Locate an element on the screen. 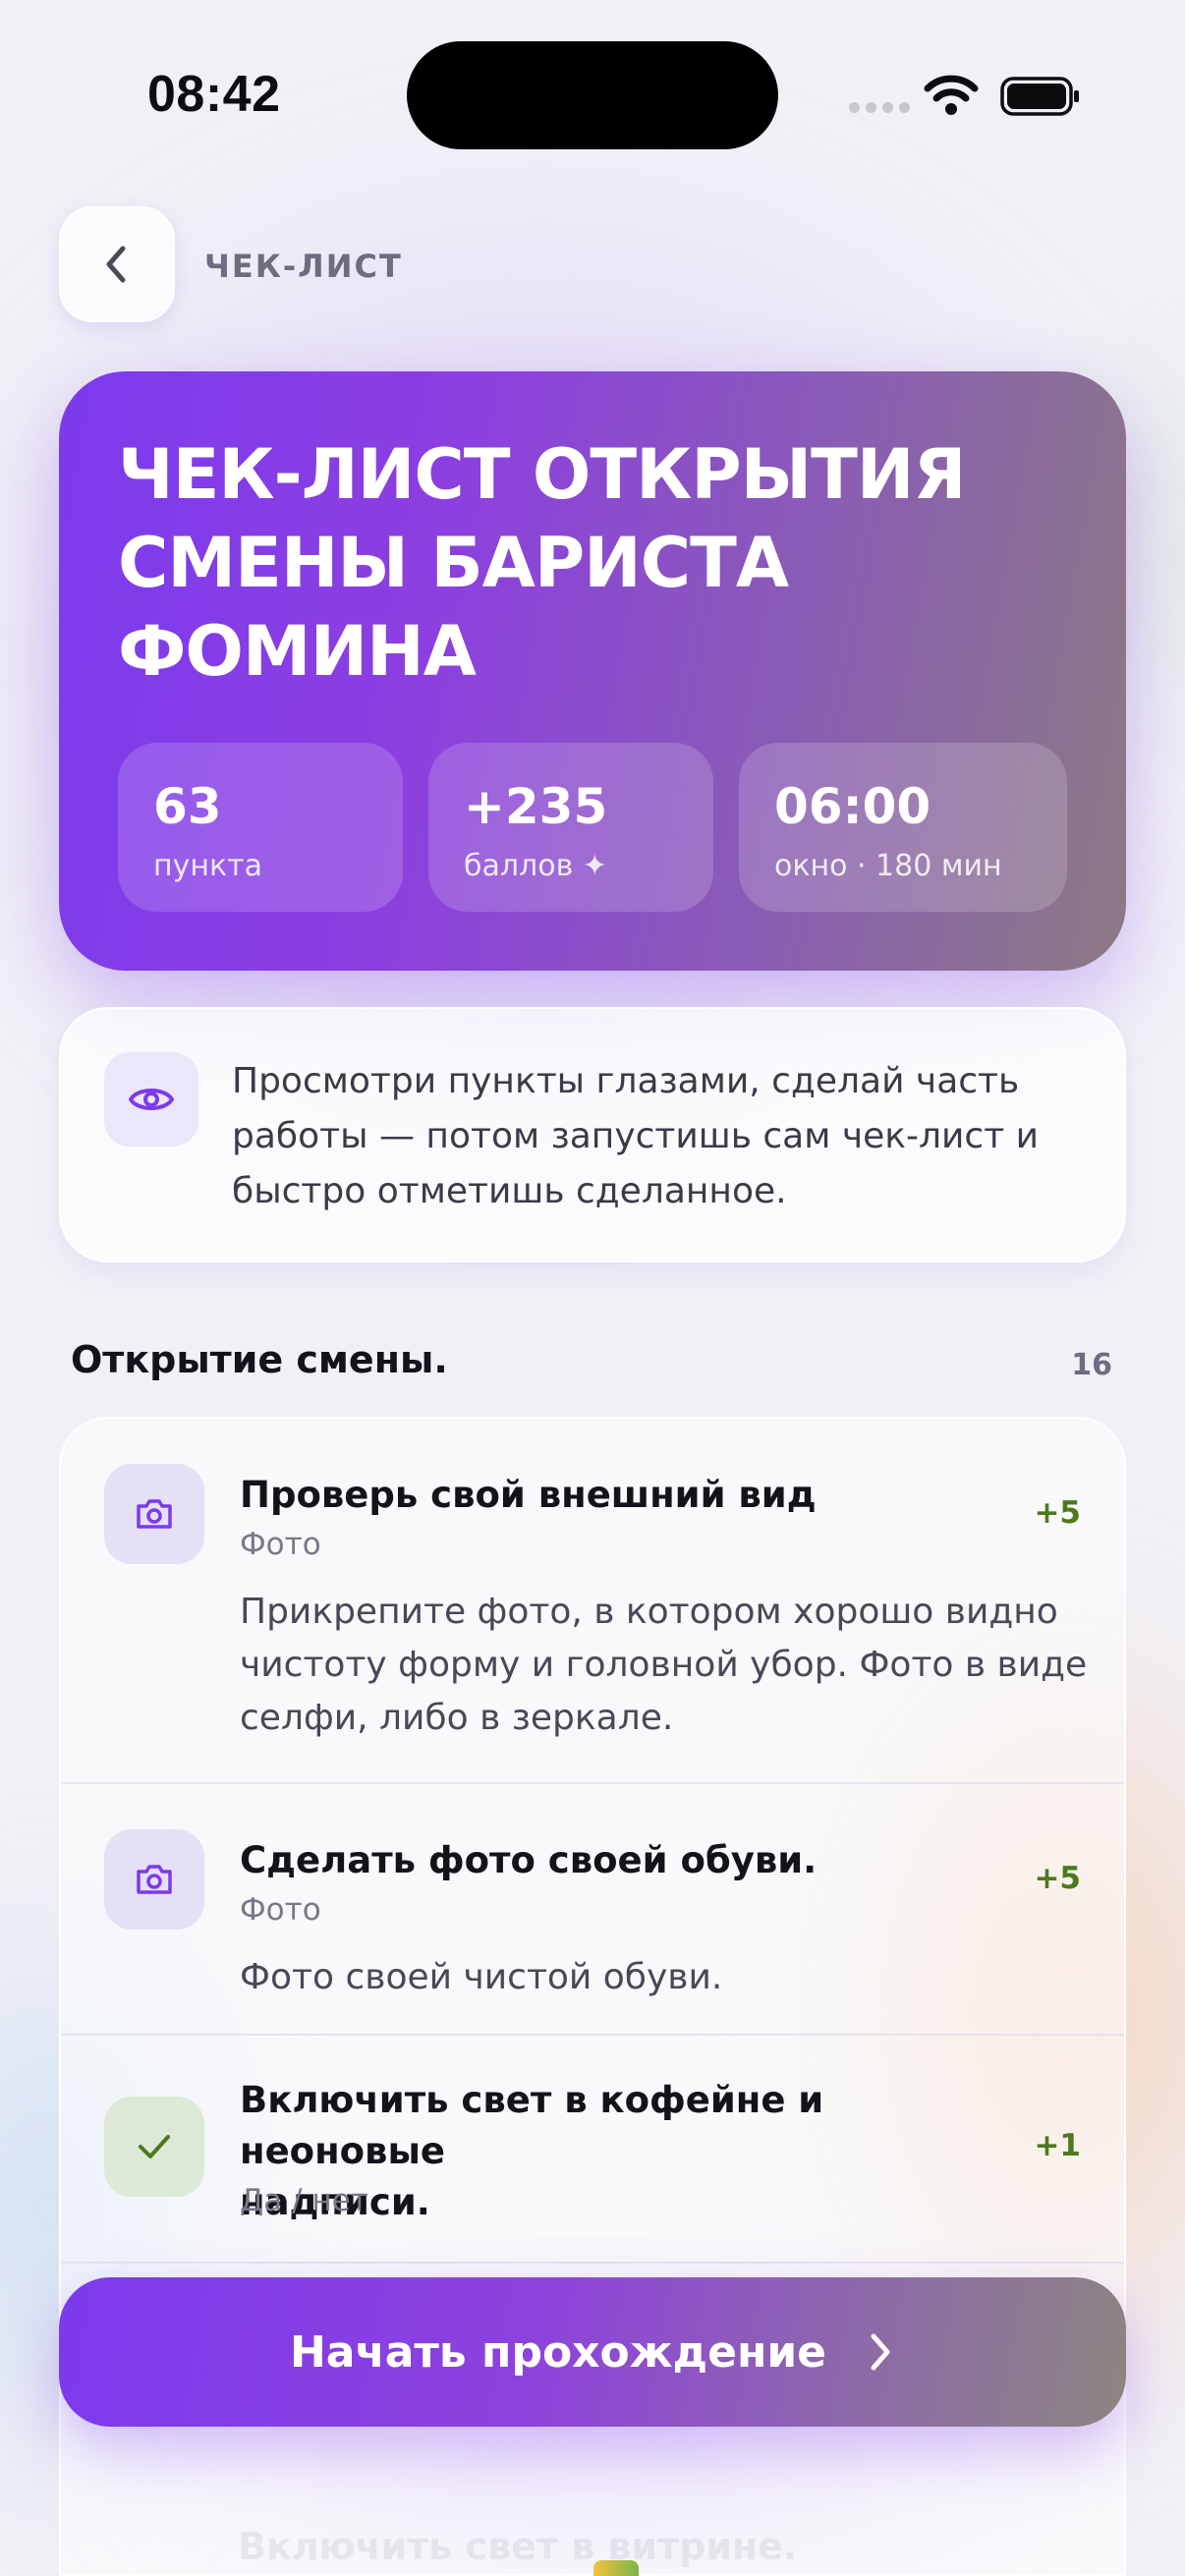 The height and width of the screenshot is (2576, 1185). item-title-partial: Включить свет в витрине. is located at coordinates (518, 2546).